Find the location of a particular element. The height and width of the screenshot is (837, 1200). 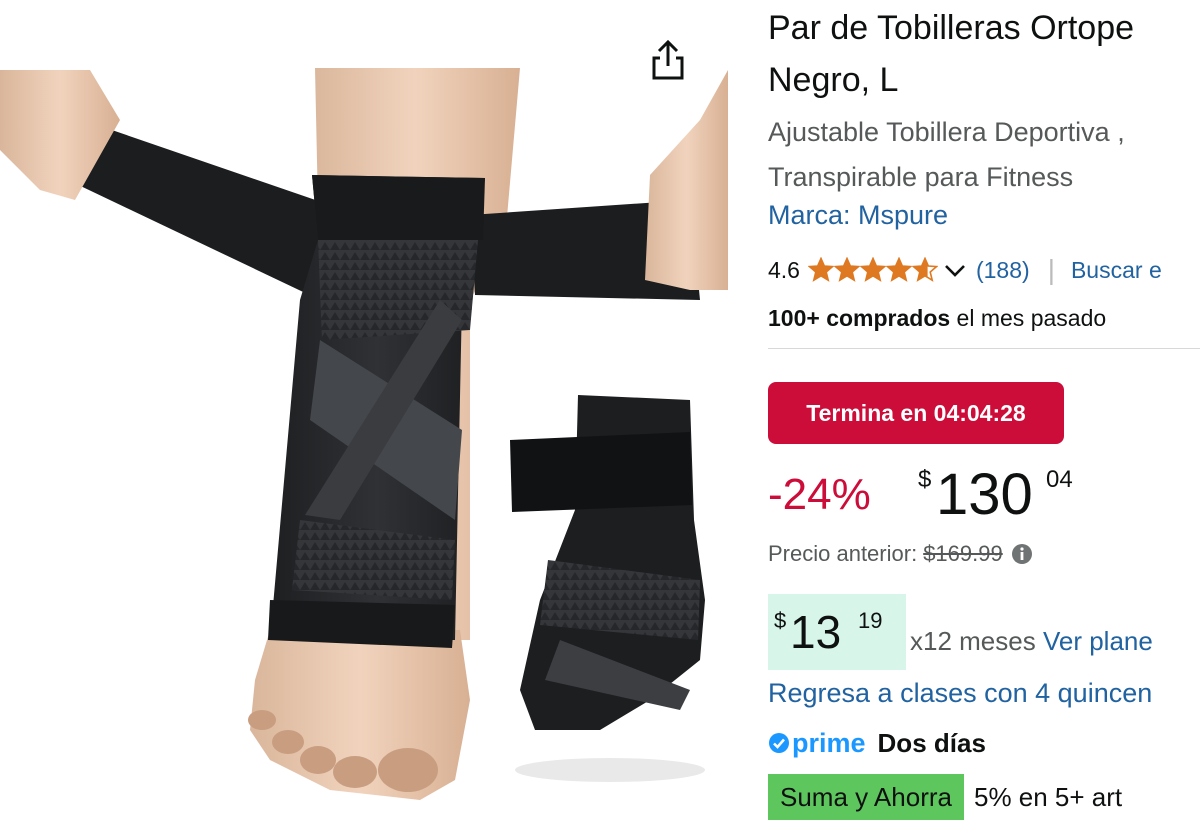

bought-in-past-month: 100+ comprados el mes pasado is located at coordinates (937, 318).